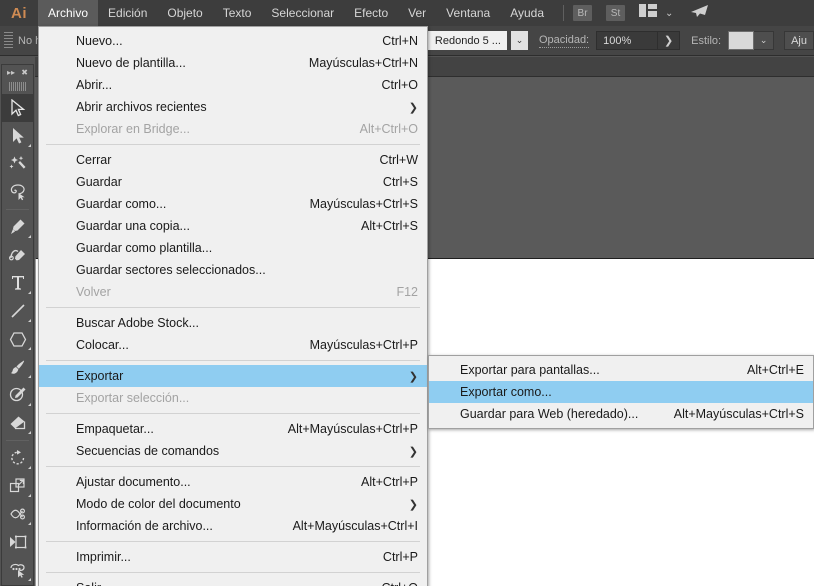 This screenshot has width=814, height=586. I want to click on pen-tool, so click(17, 227).